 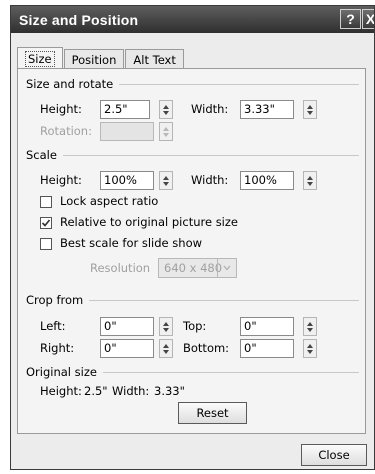 I want to click on crop-bottom-label: Bottom:, so click(x=206, y=348).